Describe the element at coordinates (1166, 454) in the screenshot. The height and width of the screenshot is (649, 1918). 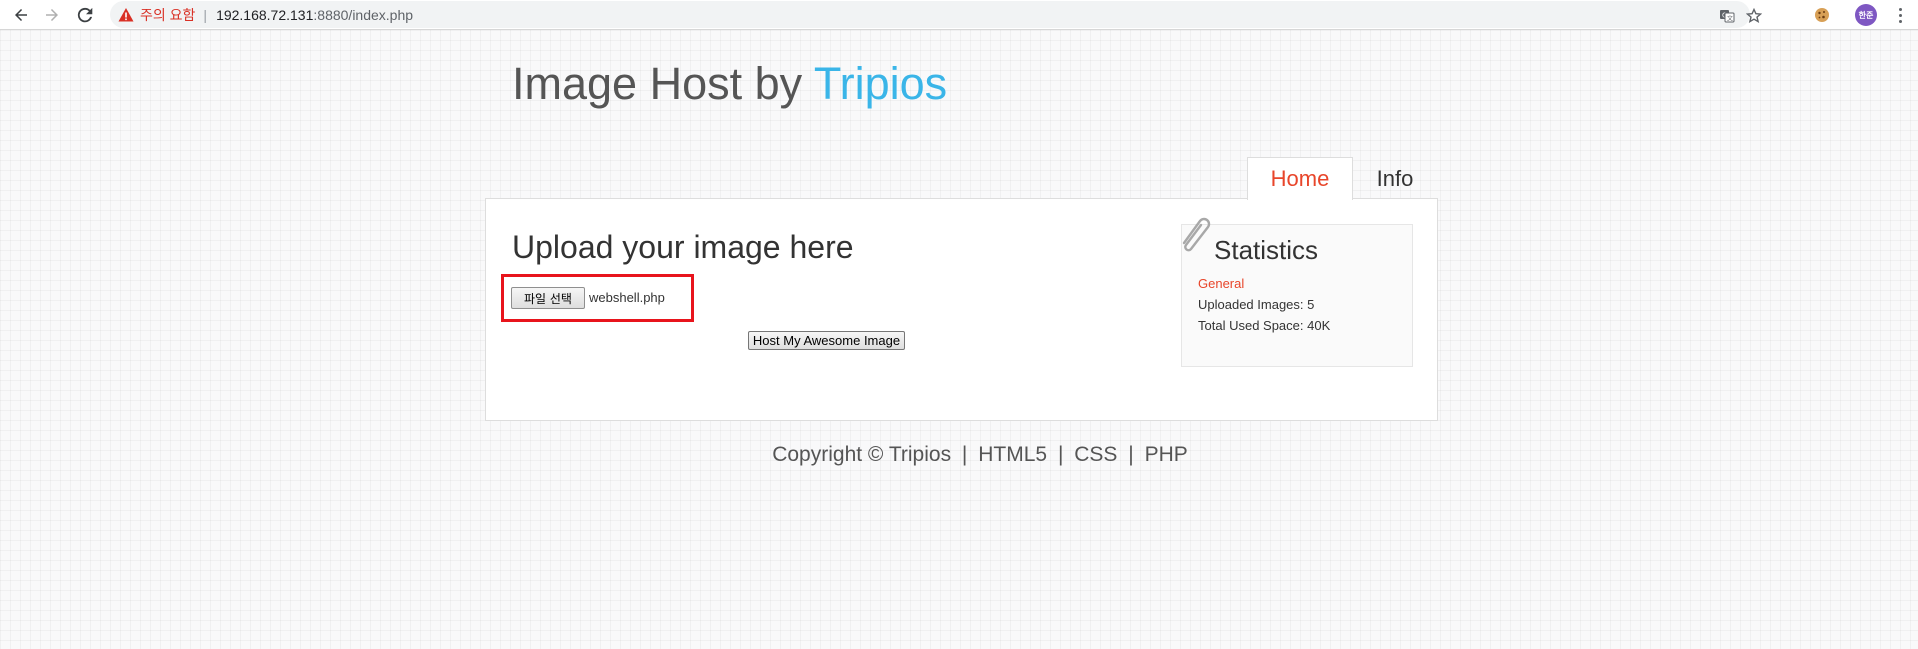
I see `footer-link-php: PHP` at that location.